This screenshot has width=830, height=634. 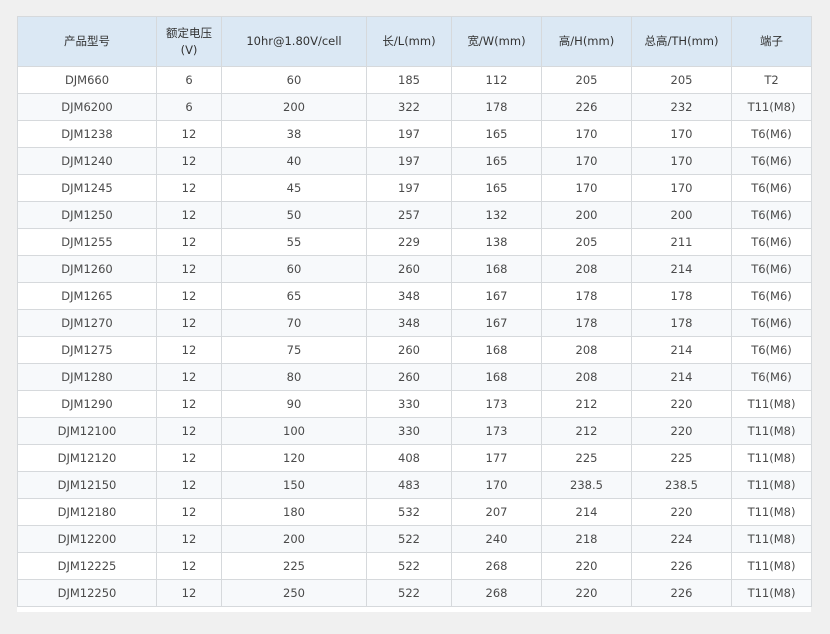 I want to click on cell-model: DJM12250, so click(x=87, y=593).